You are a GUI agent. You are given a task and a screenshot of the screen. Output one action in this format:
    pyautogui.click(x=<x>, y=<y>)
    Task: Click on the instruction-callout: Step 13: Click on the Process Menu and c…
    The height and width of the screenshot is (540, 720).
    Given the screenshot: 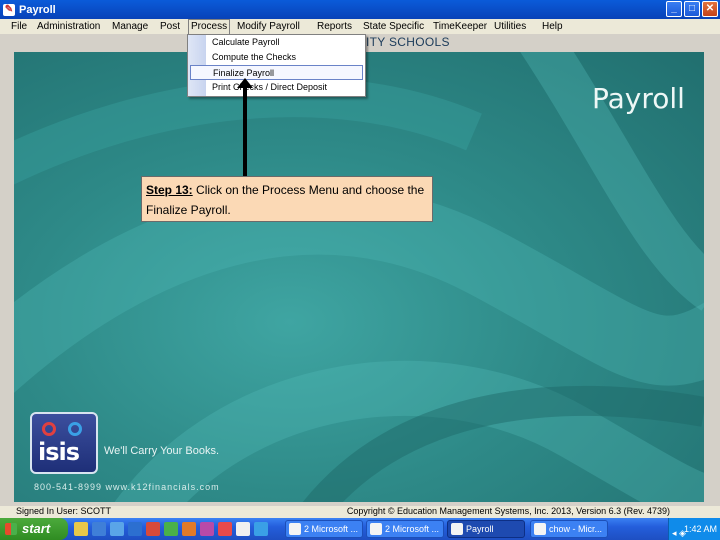 What is the action you would take?
    pyautogui.click(x=287, y=199)
    